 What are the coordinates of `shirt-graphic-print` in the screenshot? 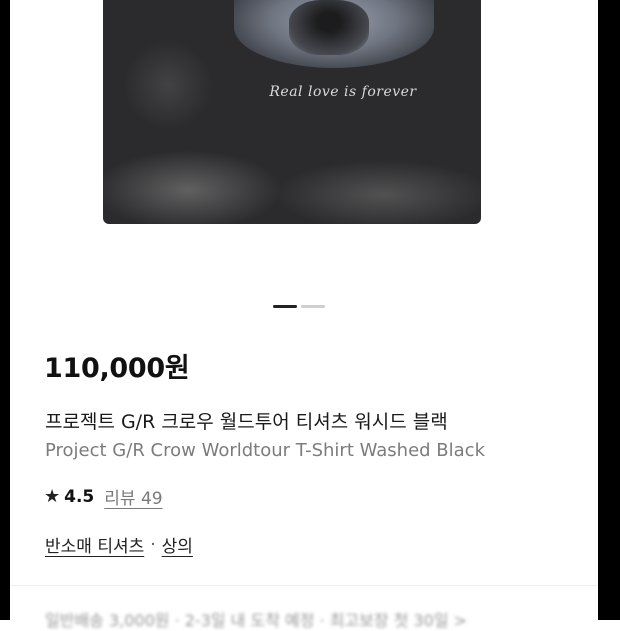 It's located at (334, 34).